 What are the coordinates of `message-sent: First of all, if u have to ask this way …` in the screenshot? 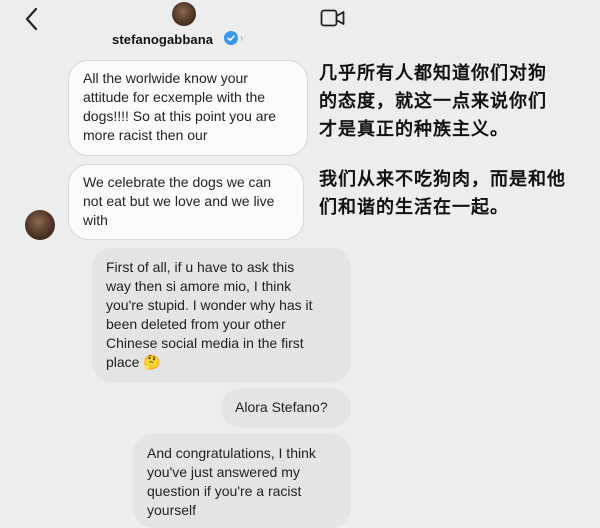 It's located at (221, 315).